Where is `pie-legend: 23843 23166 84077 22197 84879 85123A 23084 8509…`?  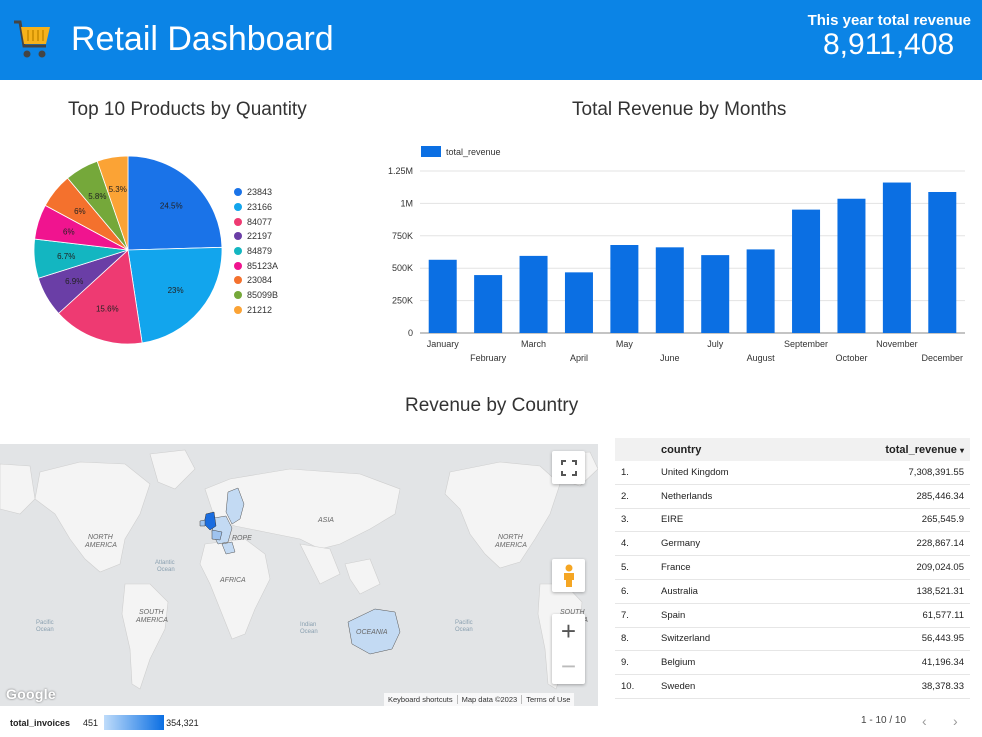 pie-legend: 23843 23166 84077 22197 84879 85123A 23084 8509… is located at coordinates (256, 251).